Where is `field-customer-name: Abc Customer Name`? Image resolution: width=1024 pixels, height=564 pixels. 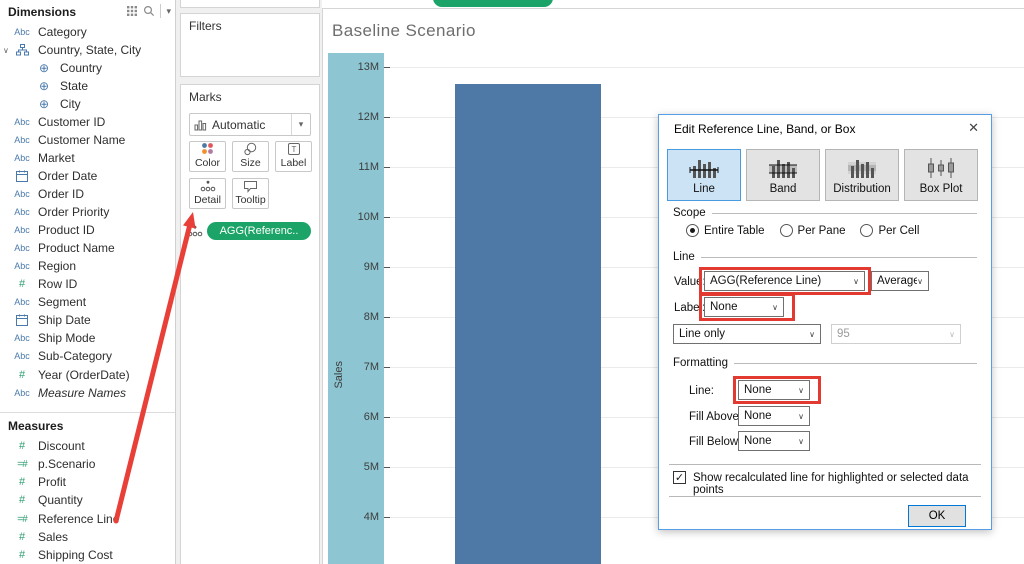
field-customer-name: Abc Customer Name is located at coordinates (87, 140).